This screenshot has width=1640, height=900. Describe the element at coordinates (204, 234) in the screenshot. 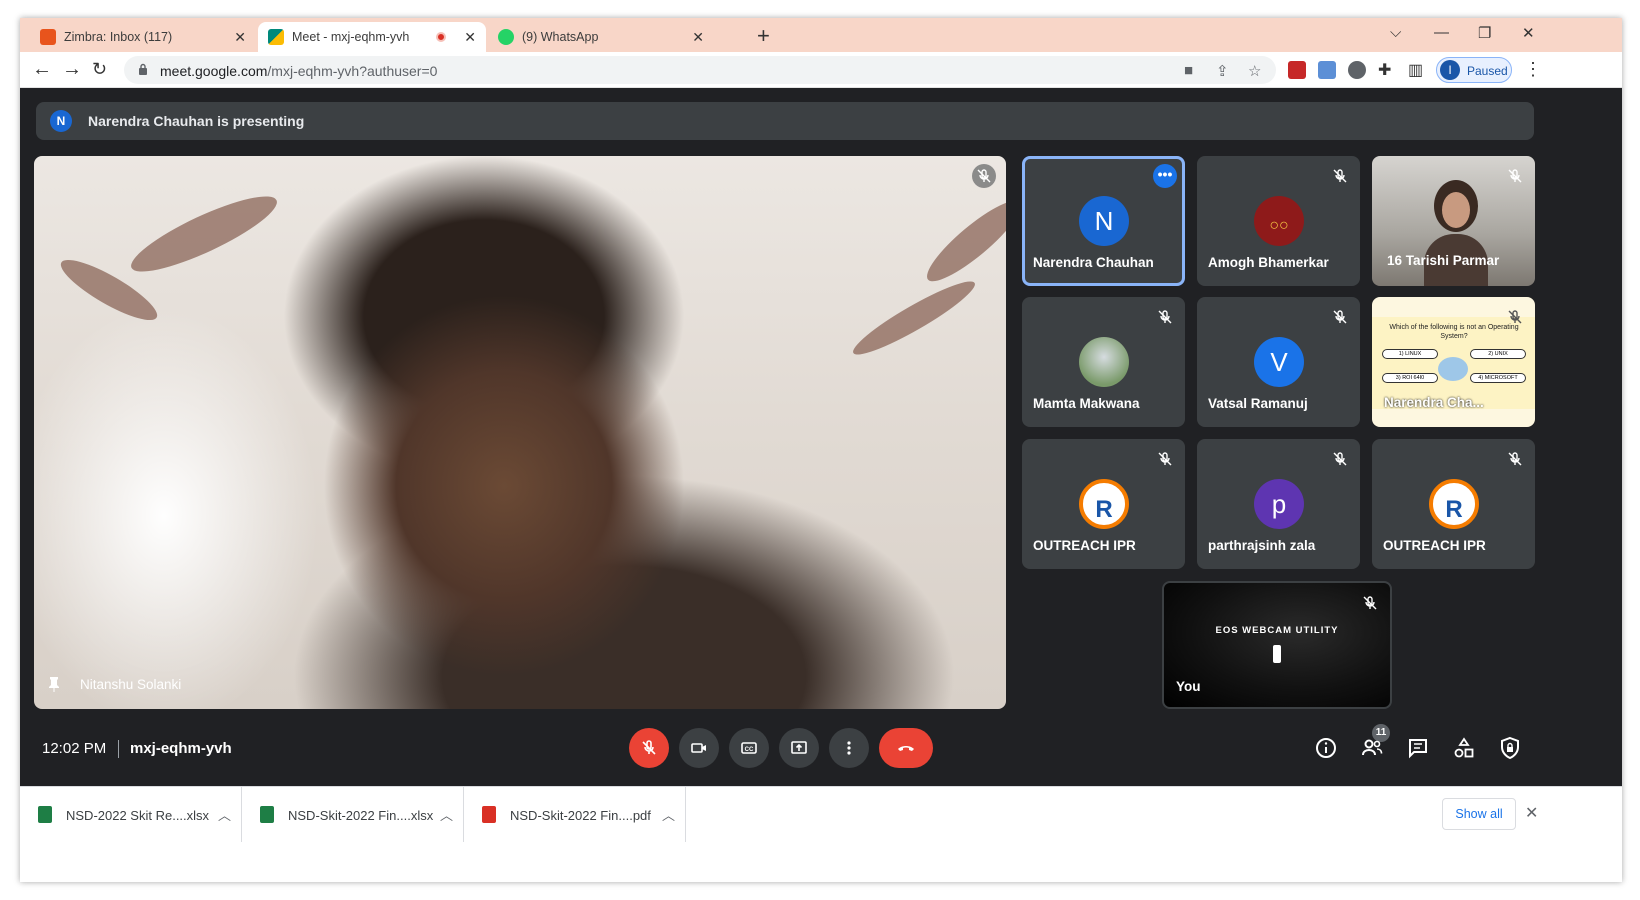

I see `ceiling-fan-blade` at that location.